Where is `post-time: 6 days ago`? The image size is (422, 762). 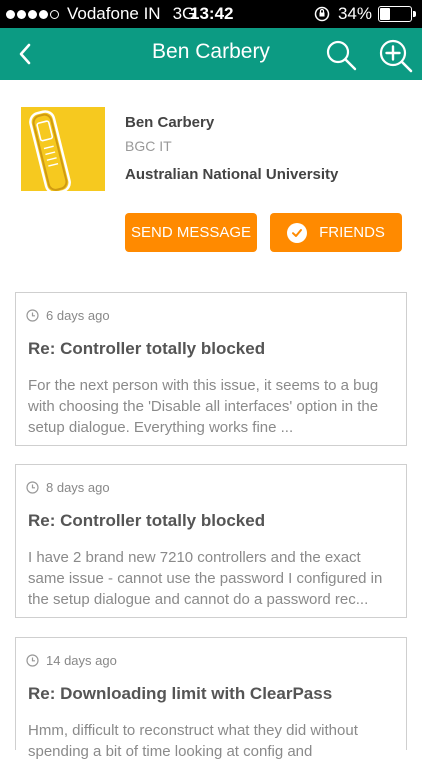 post-time: 6 days ago is located at coordinates (68, 315).